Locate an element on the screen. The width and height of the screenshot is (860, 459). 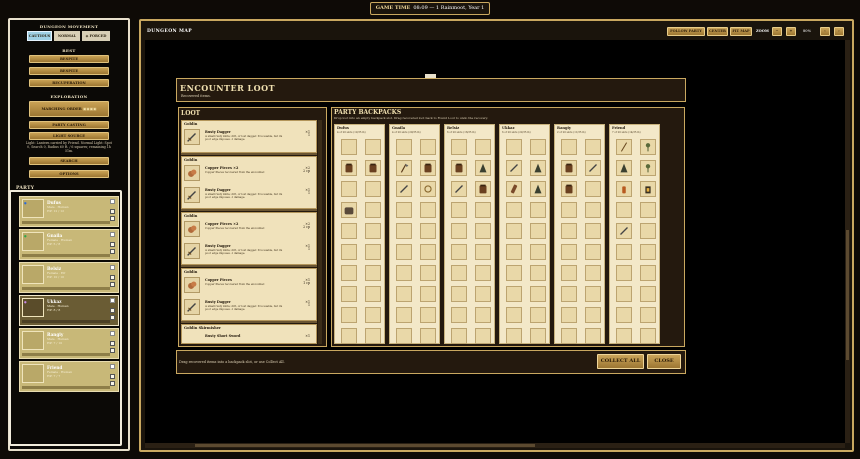
close-button: CLOSE is located at coordinates (664, 361).